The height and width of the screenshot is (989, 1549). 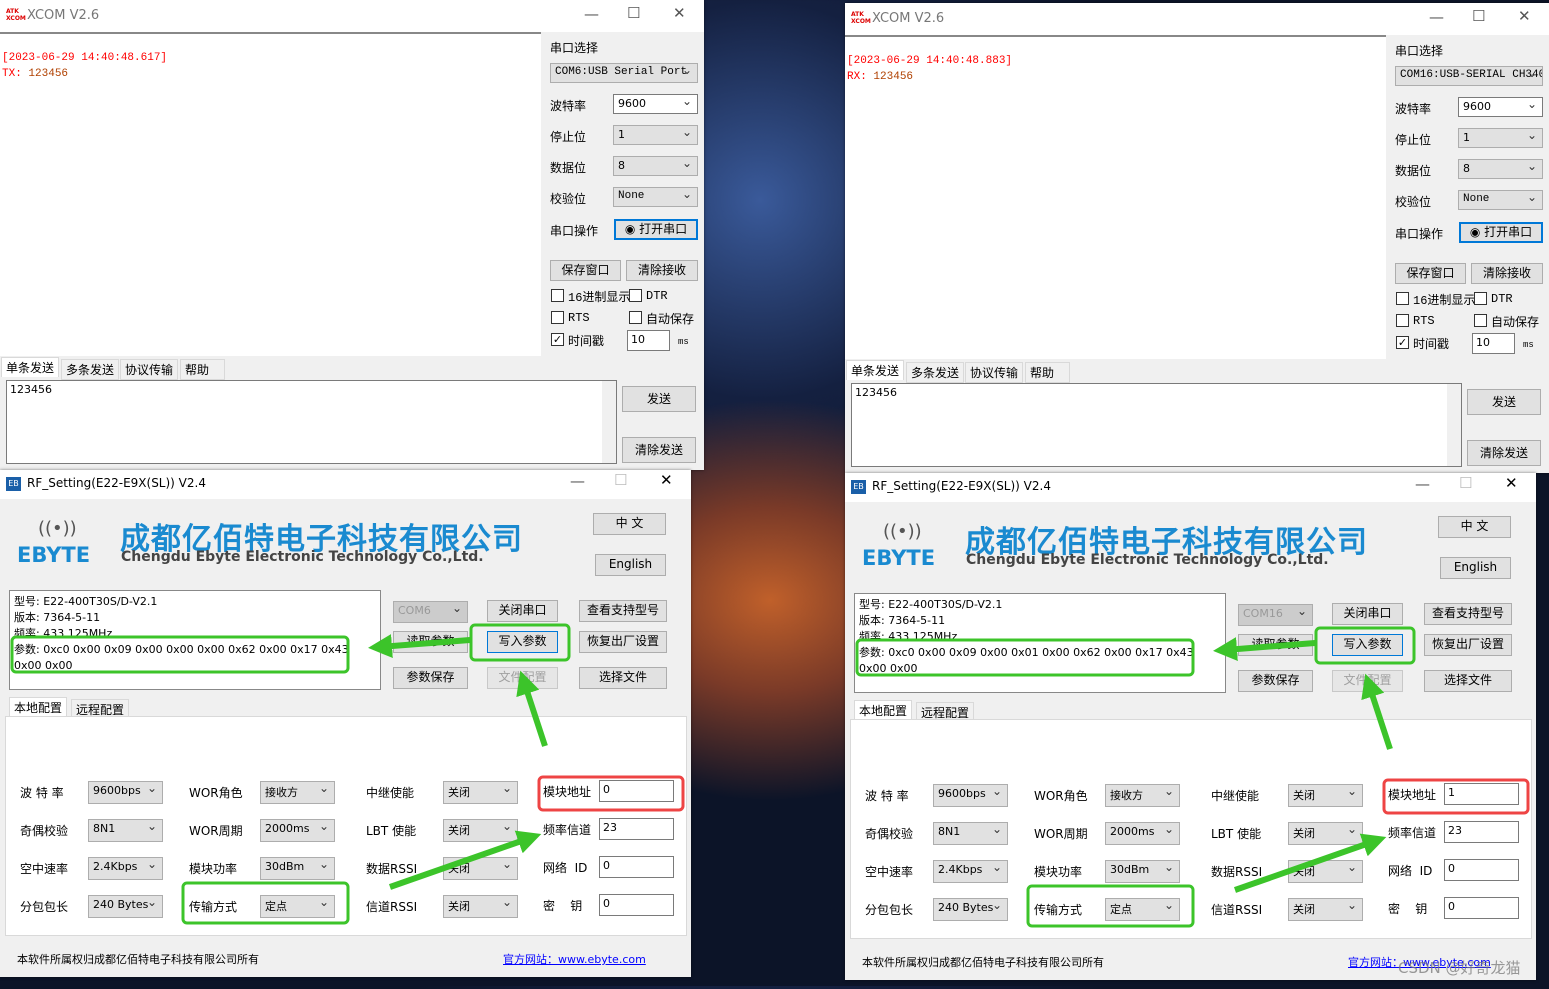 What do you see at coordinates (1325, 871) in the screenshot?
I see `field-data-rssi: 关闭` at bounding box center [1325, 871].